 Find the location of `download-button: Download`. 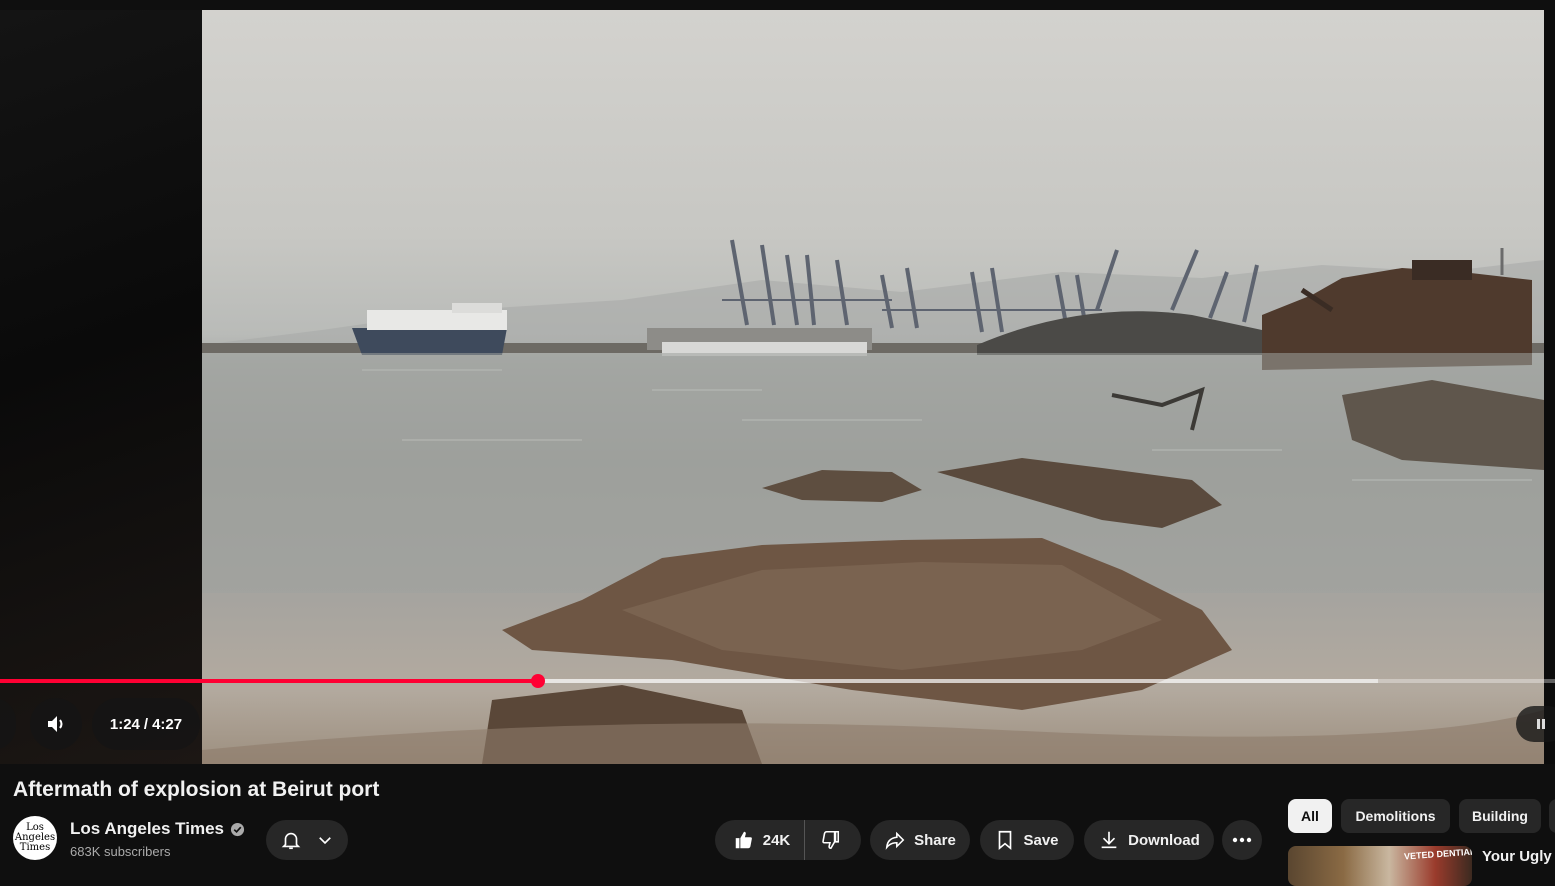

download-button: Download is located at coordinates (1149, 840).